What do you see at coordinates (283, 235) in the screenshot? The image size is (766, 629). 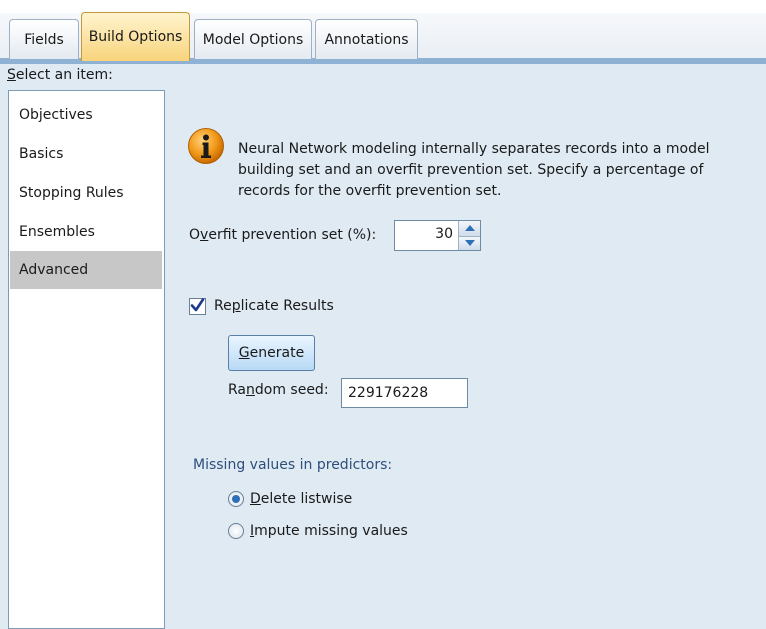 I see `overfit-label: Overfit prevention set (%):` at bounding box center [283, 235].